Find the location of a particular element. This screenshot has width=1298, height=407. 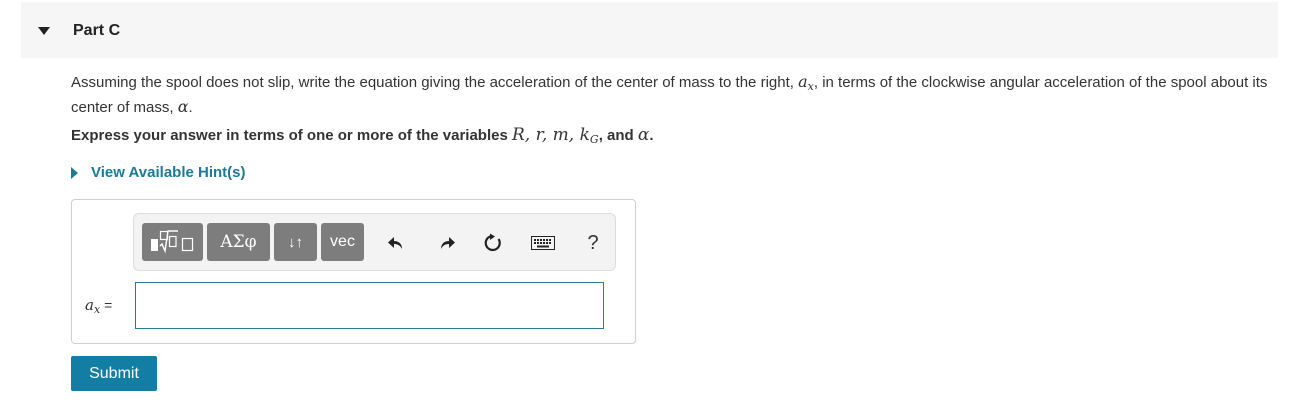

collapse-caret-icon is located at coordinates (44, 31).